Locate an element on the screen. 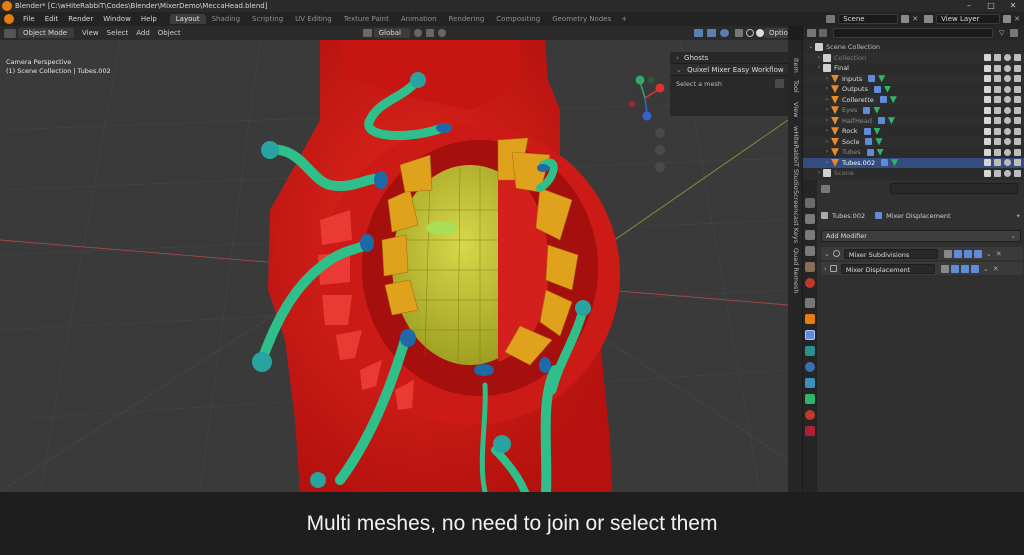  filter-icon: ▽ is located at coordinates (1001, 33).